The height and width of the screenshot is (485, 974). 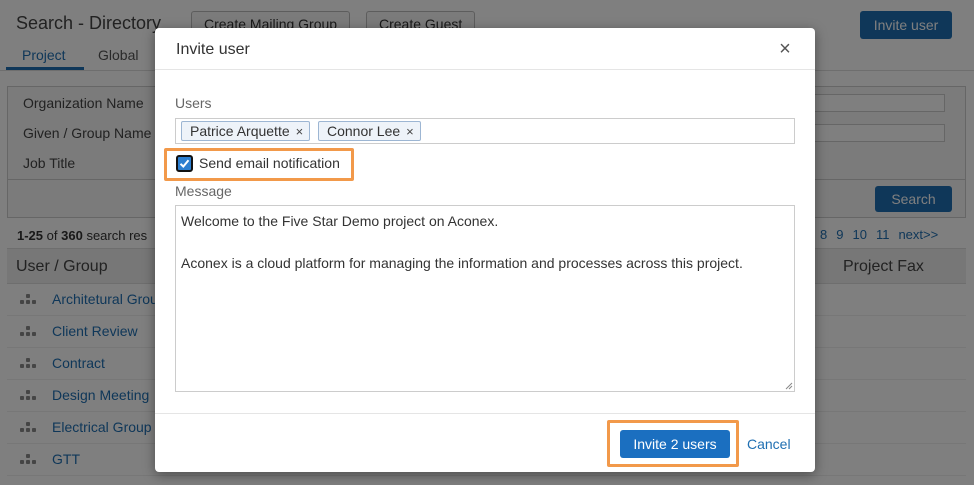 What do you see at coordinates (213, 49) in the screenshot?
I see `dialog-title: Invite user` at bounding box center [213, 49].